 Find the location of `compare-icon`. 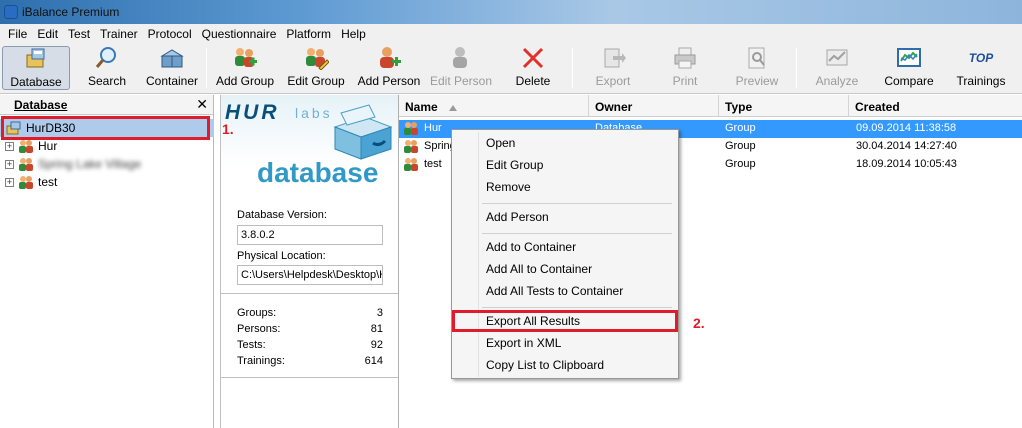

compare-icon is located at coordinates (909, 58).